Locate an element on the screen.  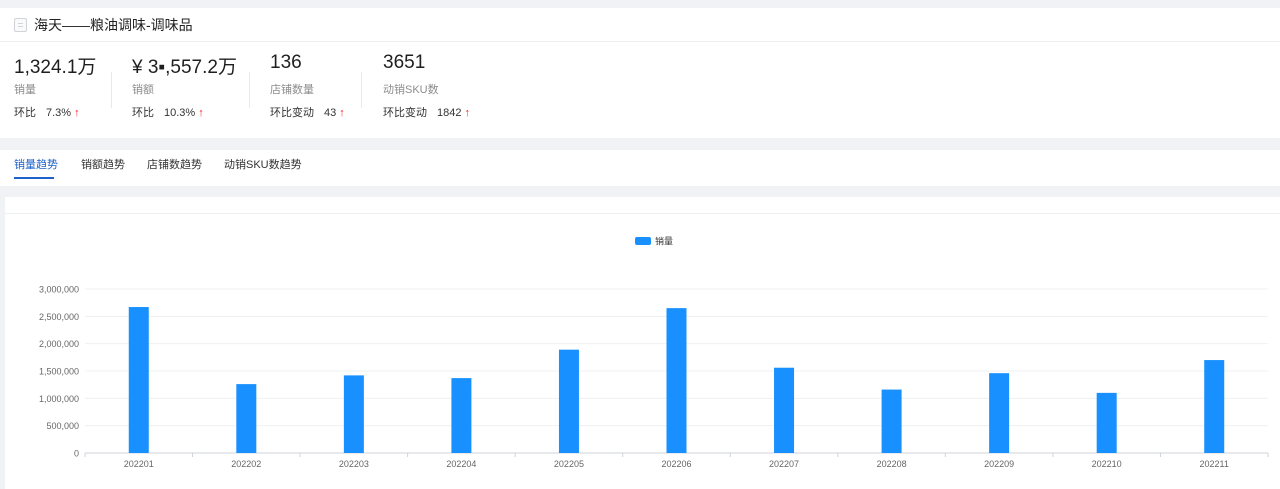
x-tick-label: 202210 is located at coordinates (1107, 464).